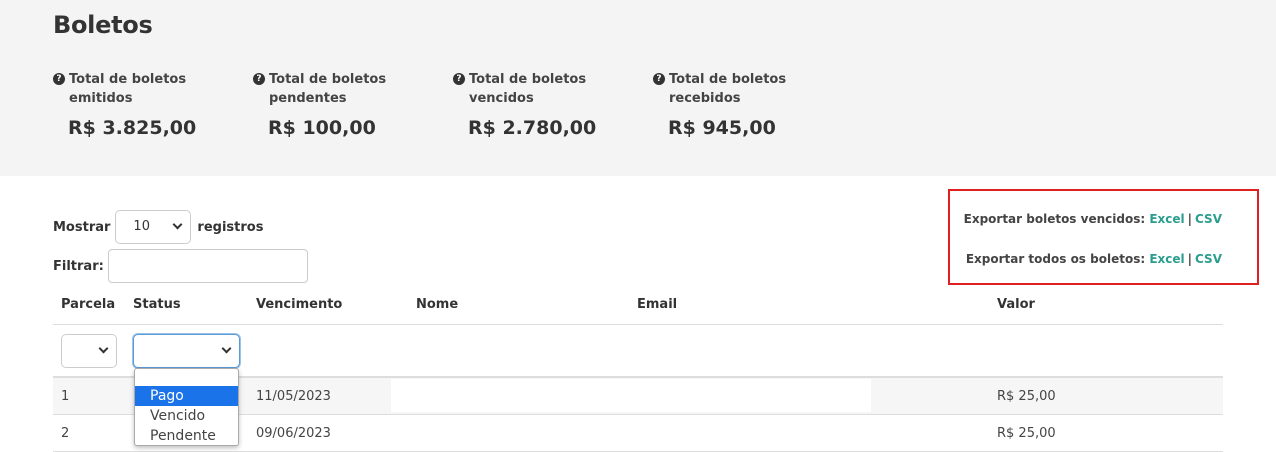  I want to click on page-length-select: 10, so click(153, 227).